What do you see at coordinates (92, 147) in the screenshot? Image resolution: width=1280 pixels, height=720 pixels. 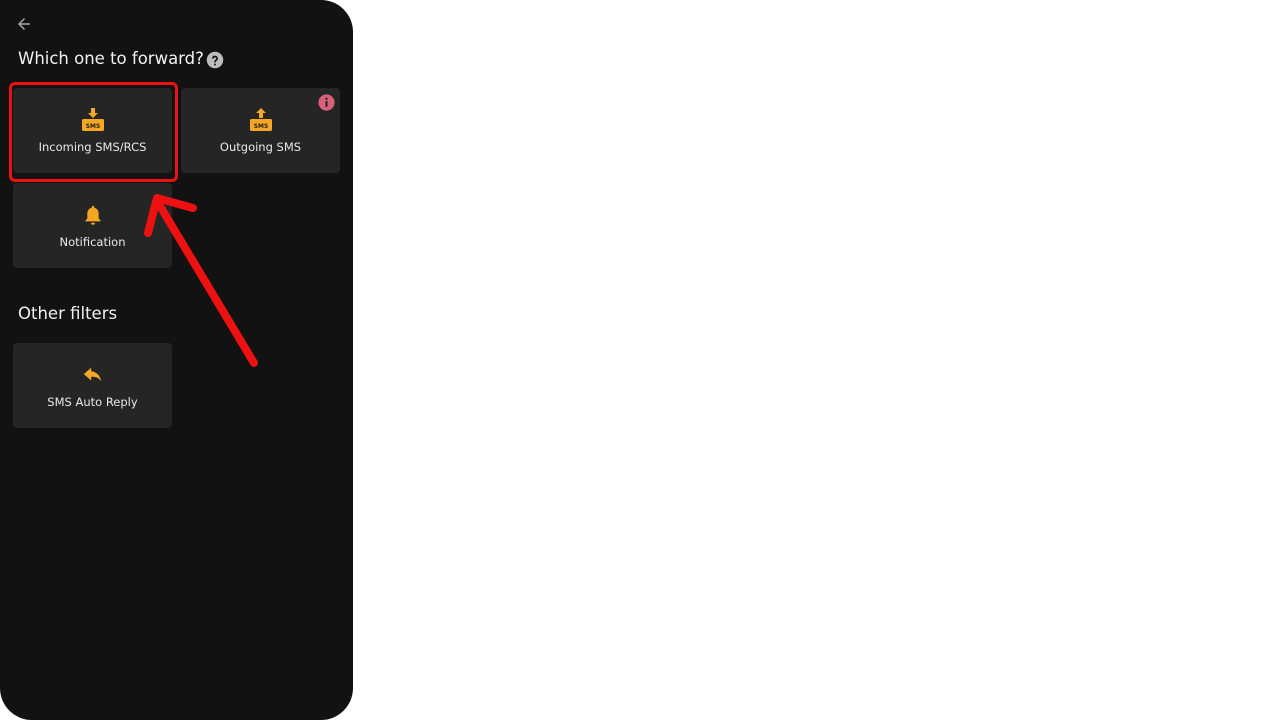 I see `incoming-sms-rcs-label: Incoming SMS/RCS` at bounding box center [92, 147].